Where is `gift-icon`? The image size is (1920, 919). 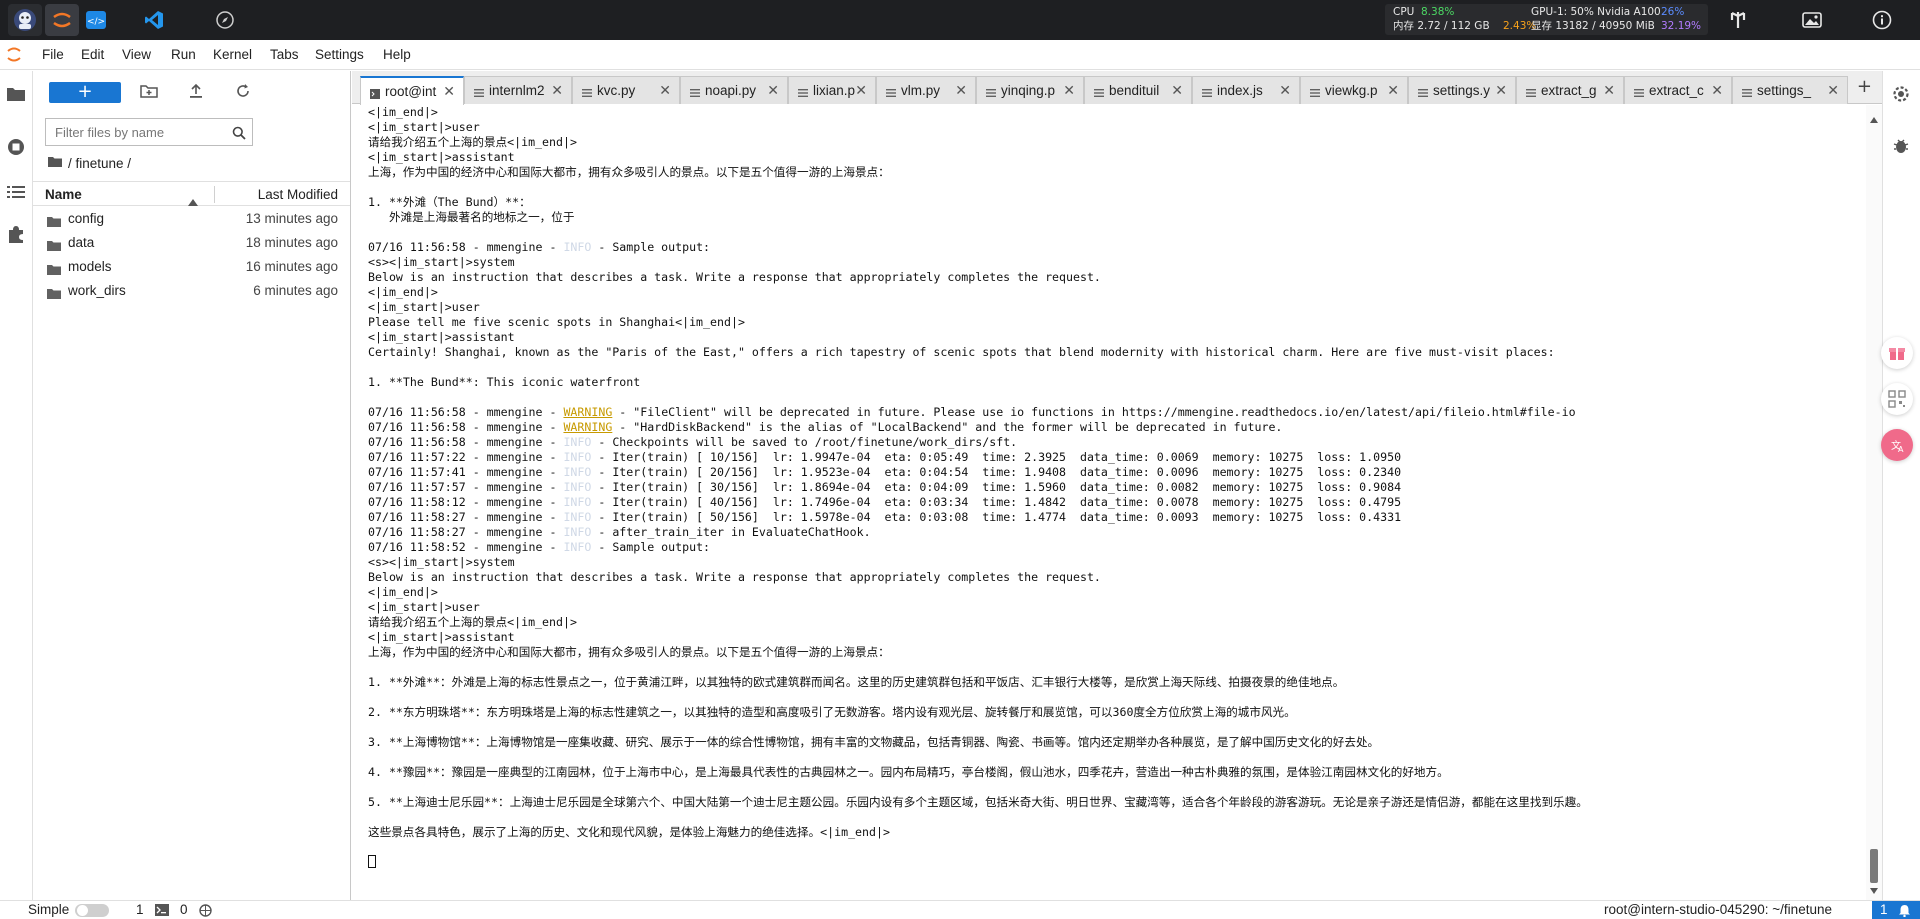
gift-icon is located at coordinates (1897, 353).